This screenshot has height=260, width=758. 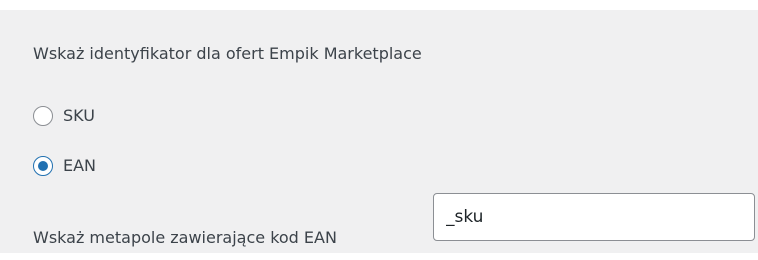 I want to click on sku-radio-label: SKU, so click(x=79, y=115).